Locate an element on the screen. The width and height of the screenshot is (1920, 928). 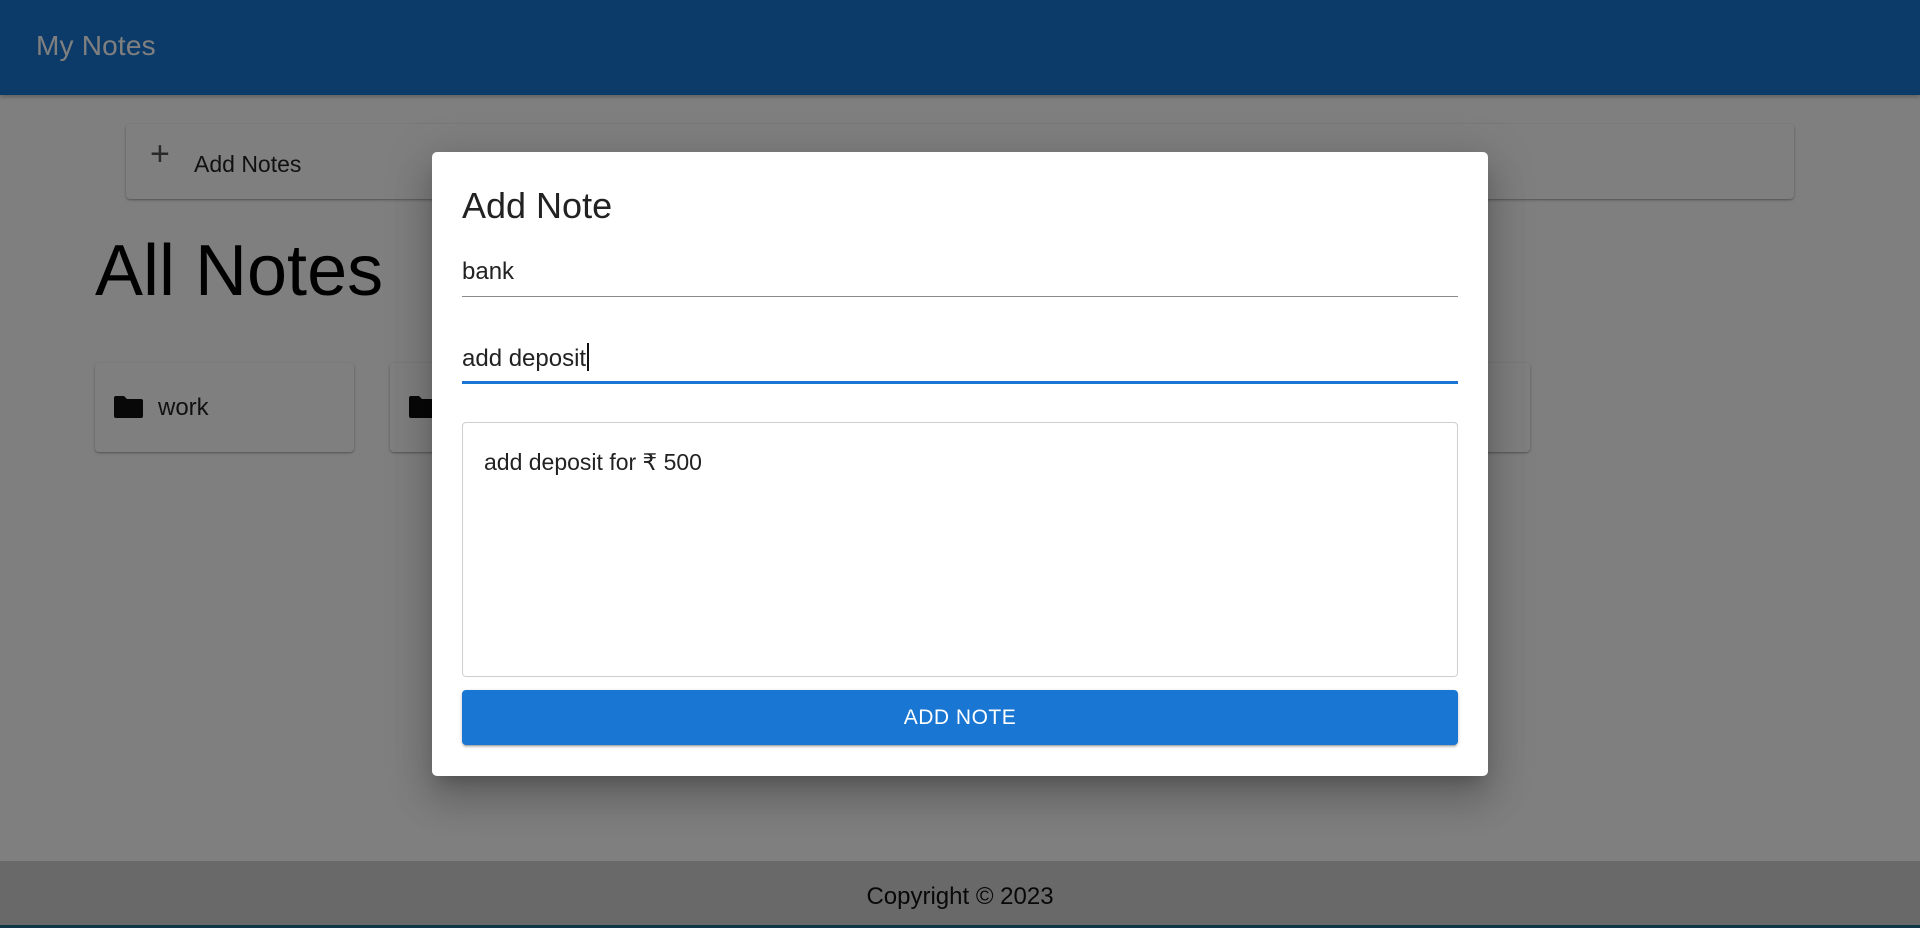
subtitle-field-value: add deposit is located at coordinates (526, 358).